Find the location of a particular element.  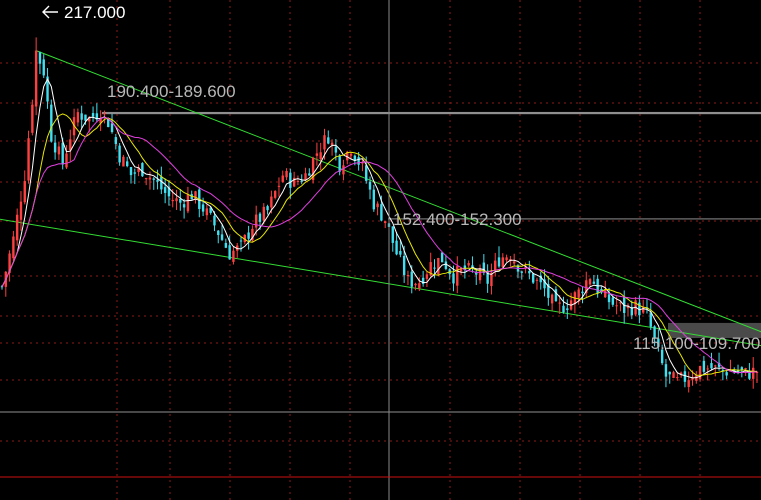

price-level-band is located at coordinates (431, 113).